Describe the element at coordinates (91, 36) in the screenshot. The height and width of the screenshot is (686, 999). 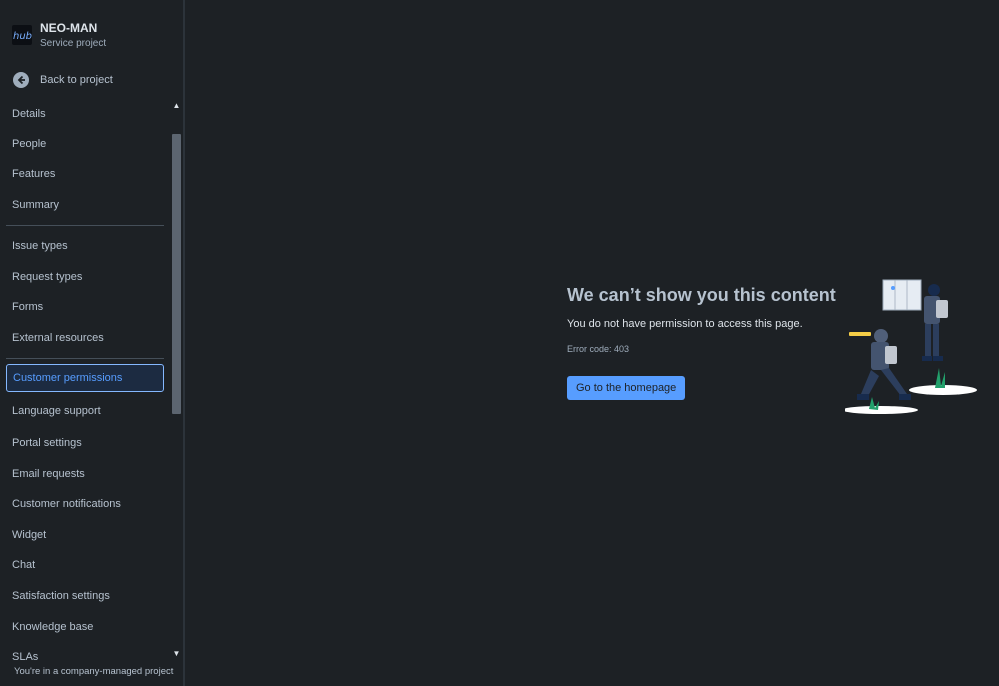
I see `project-header: hub NEO-MAN Service project` at that location.